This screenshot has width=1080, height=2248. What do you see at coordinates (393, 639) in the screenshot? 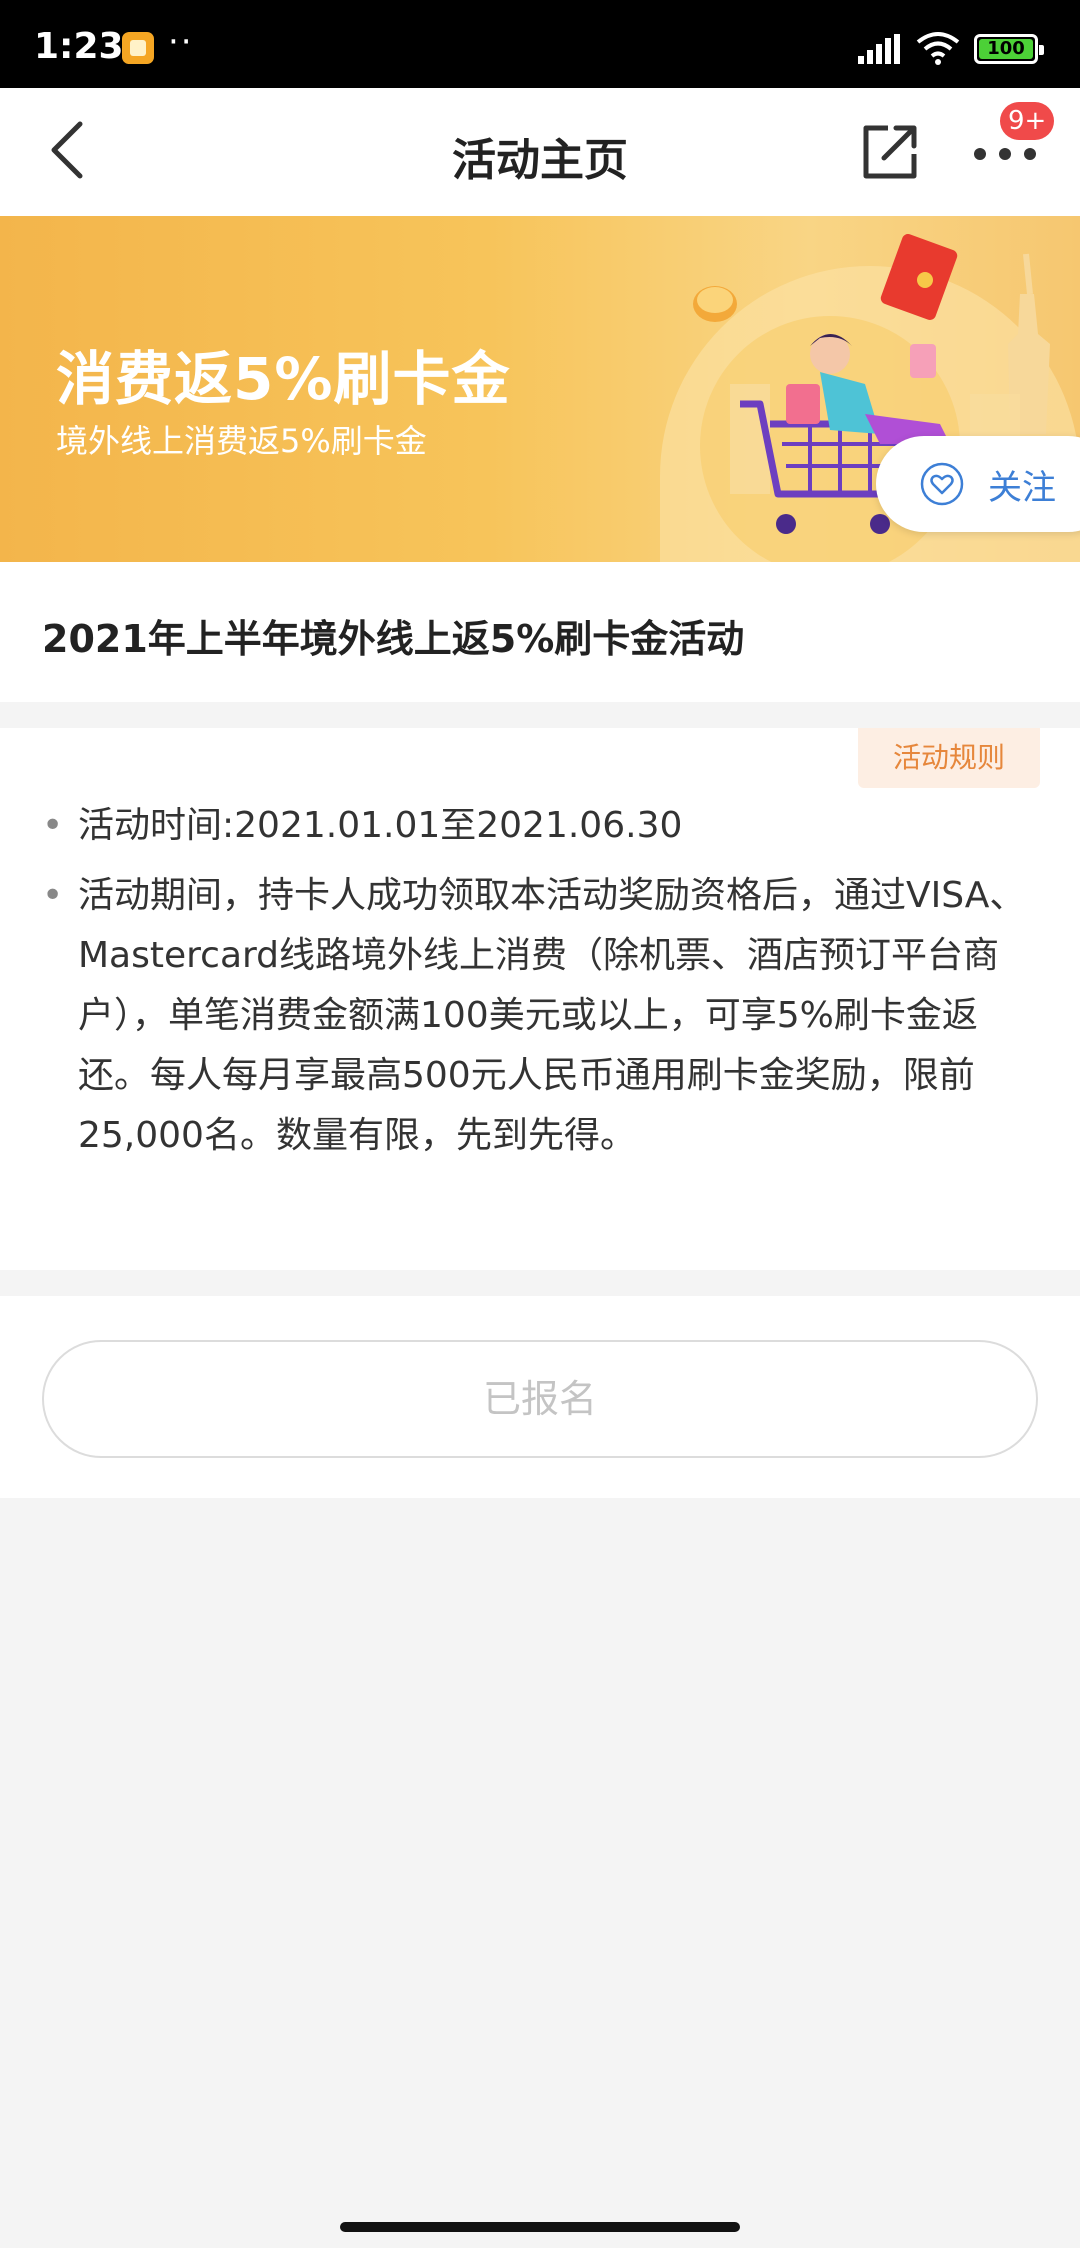
I see `activity-title: 2021年上半年境外线上返5%刷卡金活动` at bounding box center [393, 639].